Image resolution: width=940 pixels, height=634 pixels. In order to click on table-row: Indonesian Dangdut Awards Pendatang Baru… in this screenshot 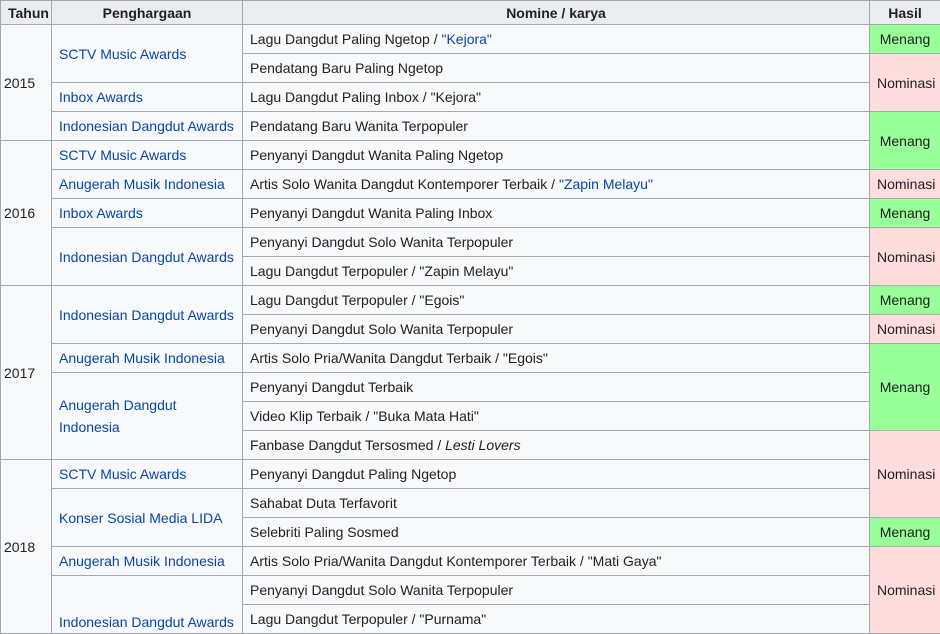, I will do `click(470, 126)`.